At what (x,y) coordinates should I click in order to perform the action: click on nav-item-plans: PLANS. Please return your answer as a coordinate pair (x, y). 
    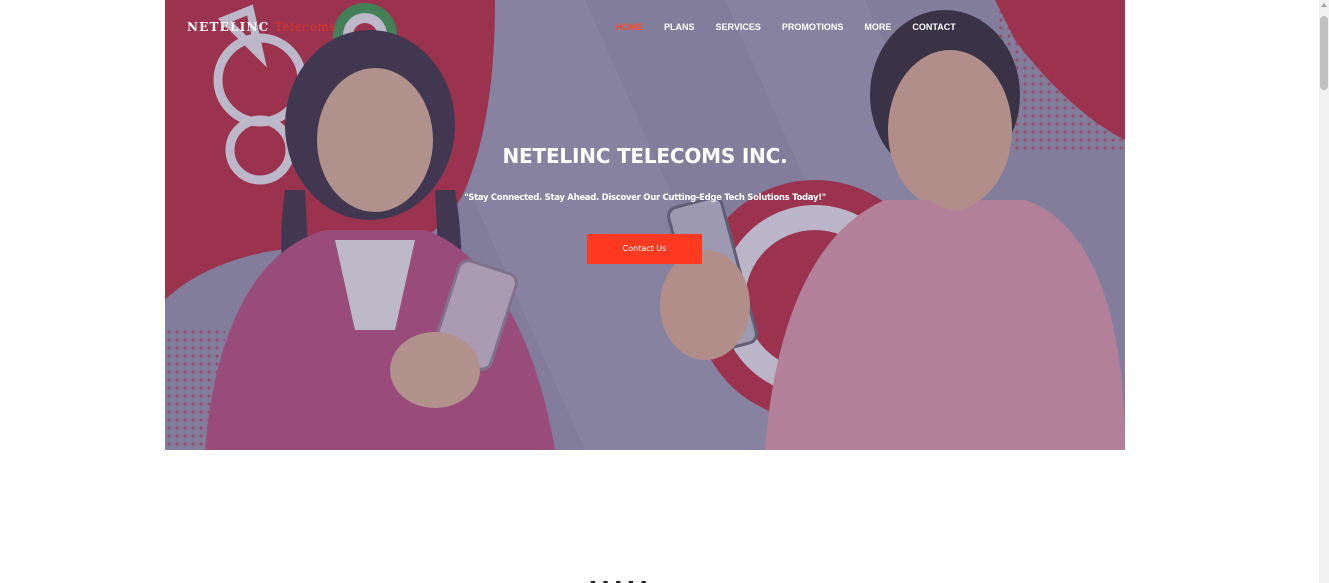
    Looking at the image, I should click on (679, 27).